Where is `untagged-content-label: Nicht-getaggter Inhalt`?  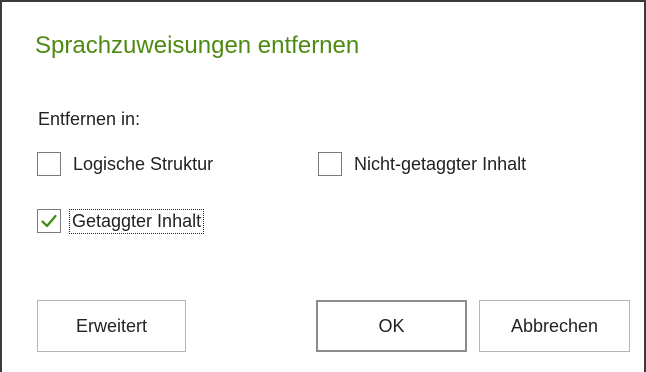
untagged-content-label: Nicht-getaggter Inhalt is located at coordinates (440, 164).